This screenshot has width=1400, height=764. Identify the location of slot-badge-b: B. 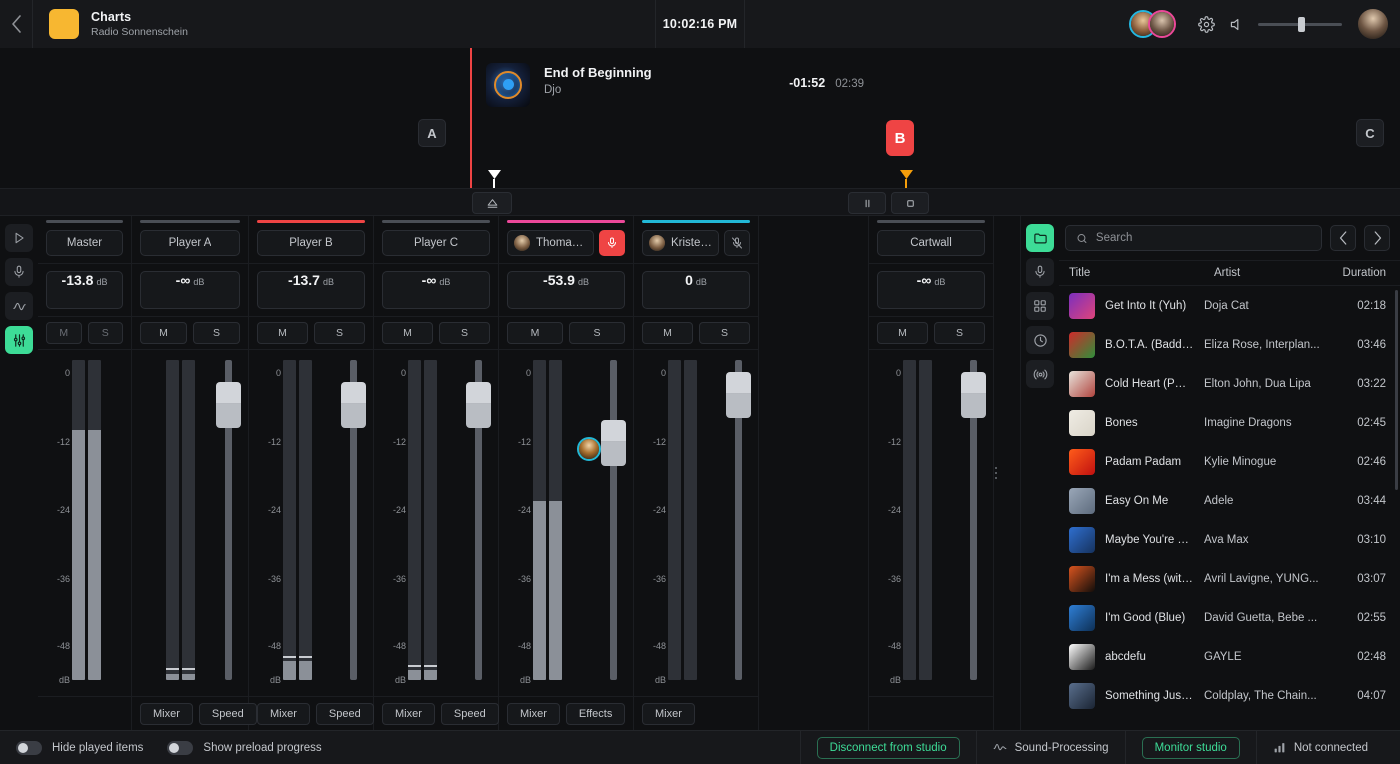
(900, 138).